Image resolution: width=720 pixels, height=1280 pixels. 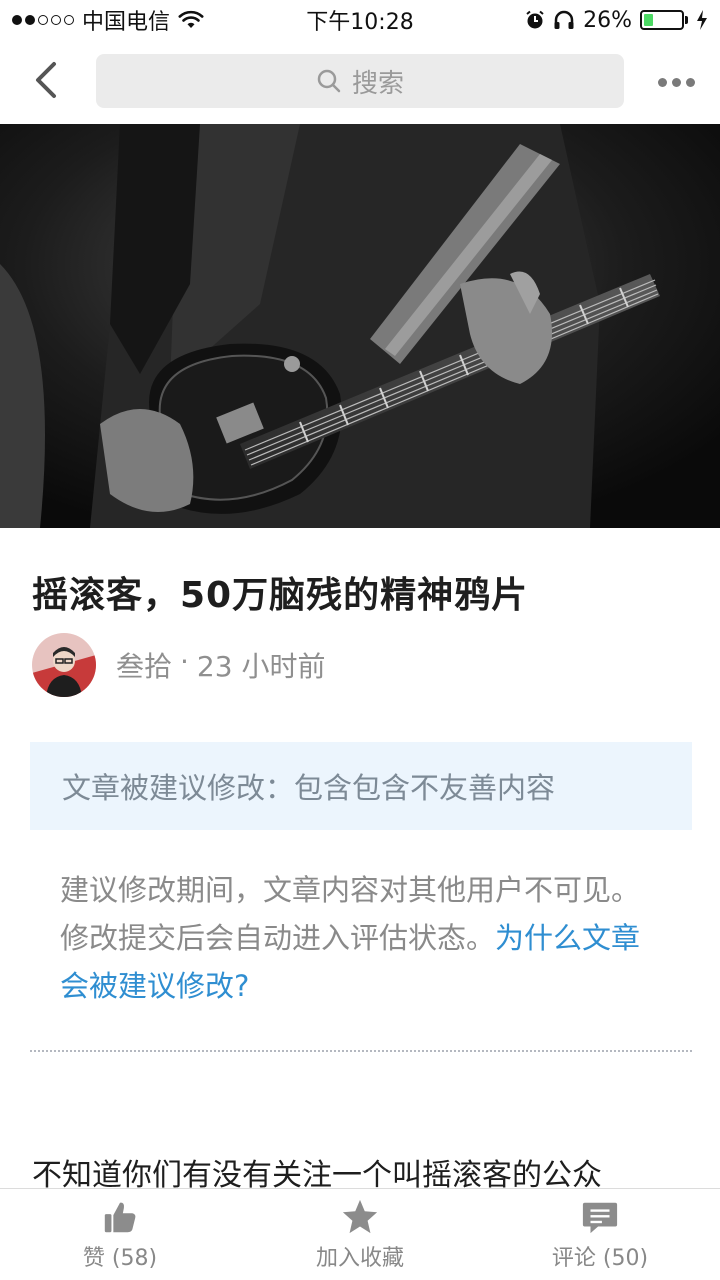 I want to click on comment-button: 评论 (50), so click(x=600, y=1234).